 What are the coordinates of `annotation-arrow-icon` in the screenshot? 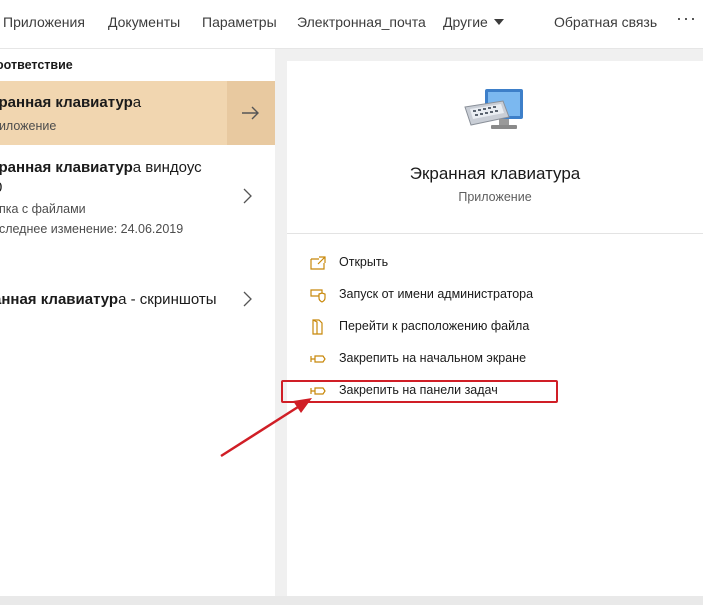 It's located at (266, 428).